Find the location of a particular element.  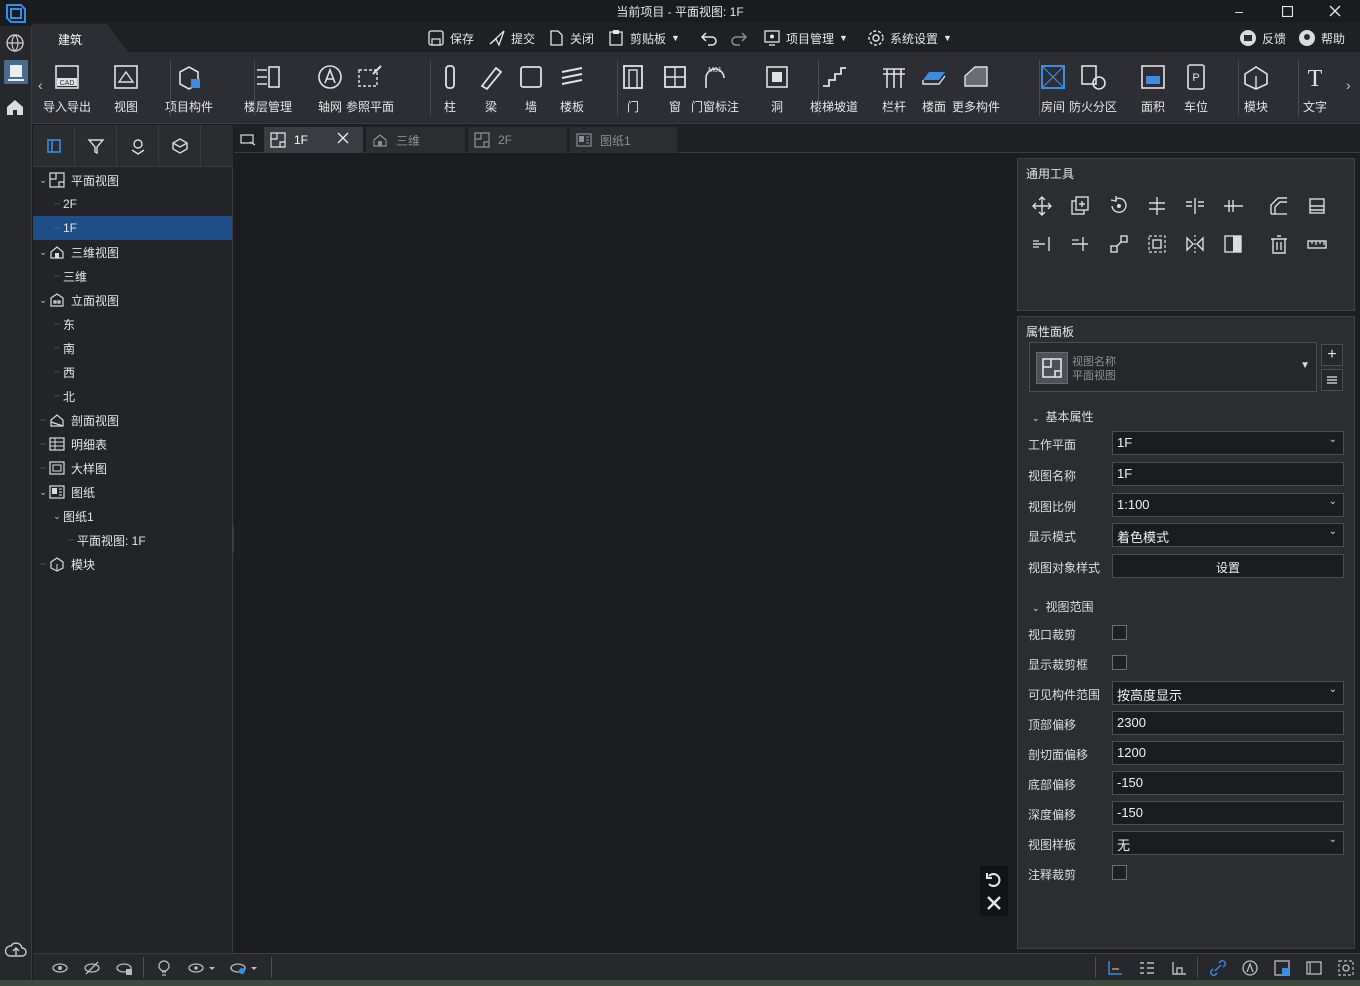

copy-tool is located at coordinates (1080, 206).